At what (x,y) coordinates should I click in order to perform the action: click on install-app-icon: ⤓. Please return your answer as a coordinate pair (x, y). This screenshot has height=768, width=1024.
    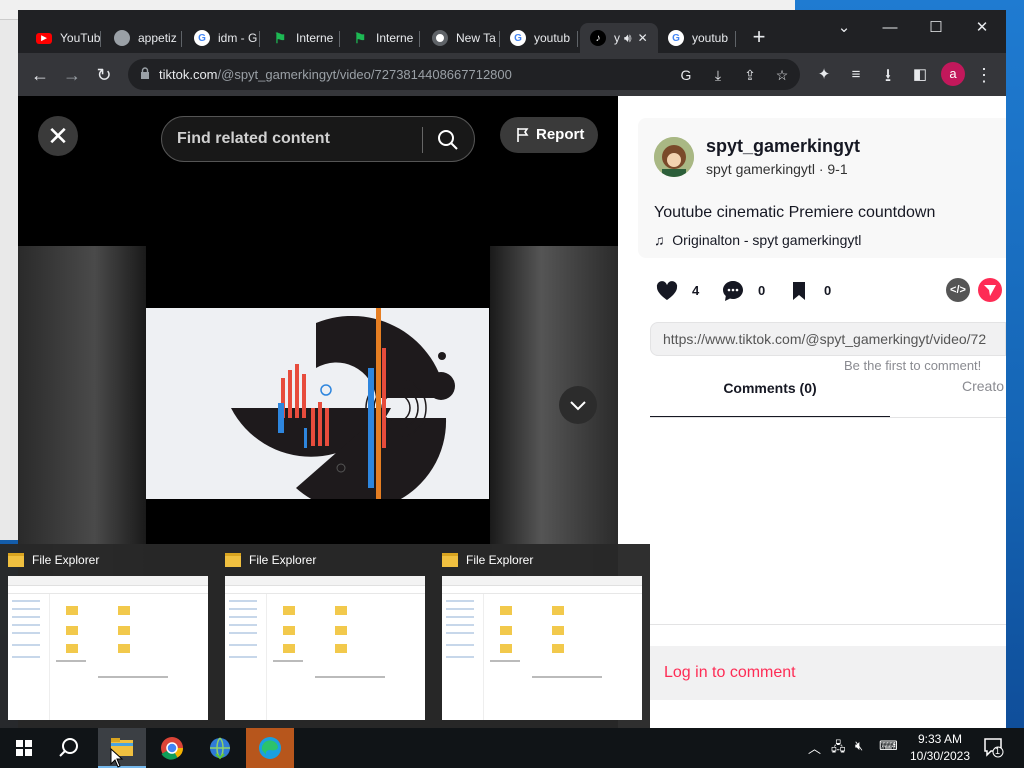
    Looking at the image, I should click on (718, 75).